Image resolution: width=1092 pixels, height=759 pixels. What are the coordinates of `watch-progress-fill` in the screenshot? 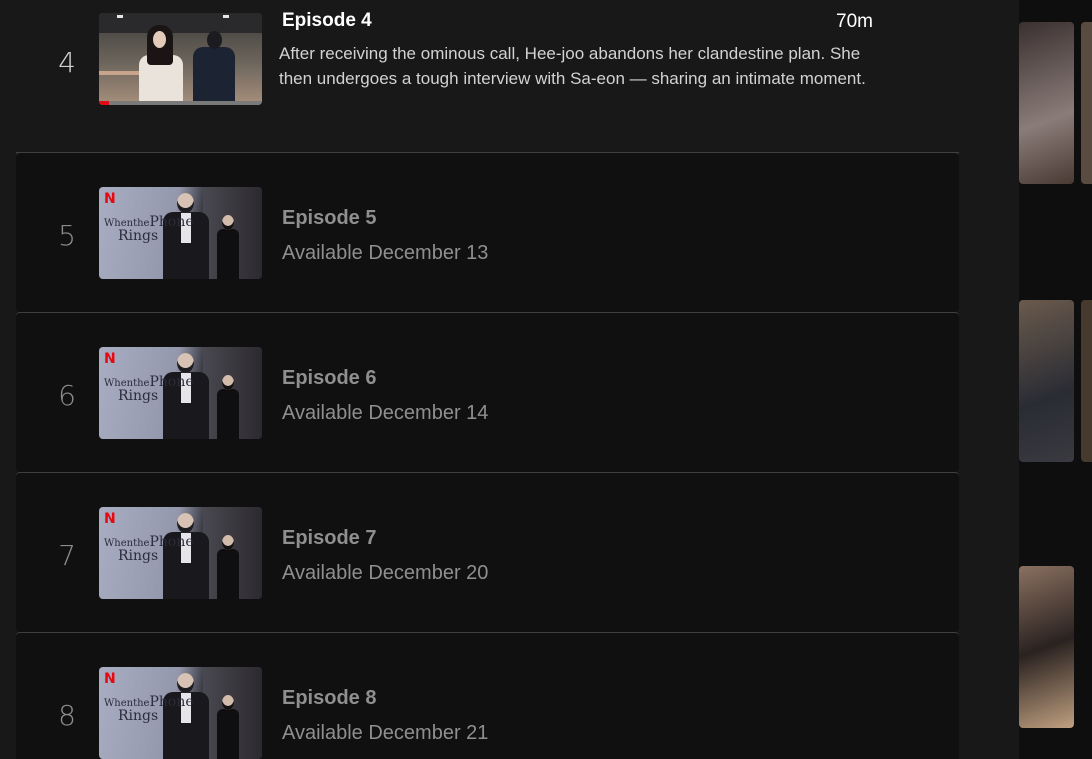 It's located at (104, 103).